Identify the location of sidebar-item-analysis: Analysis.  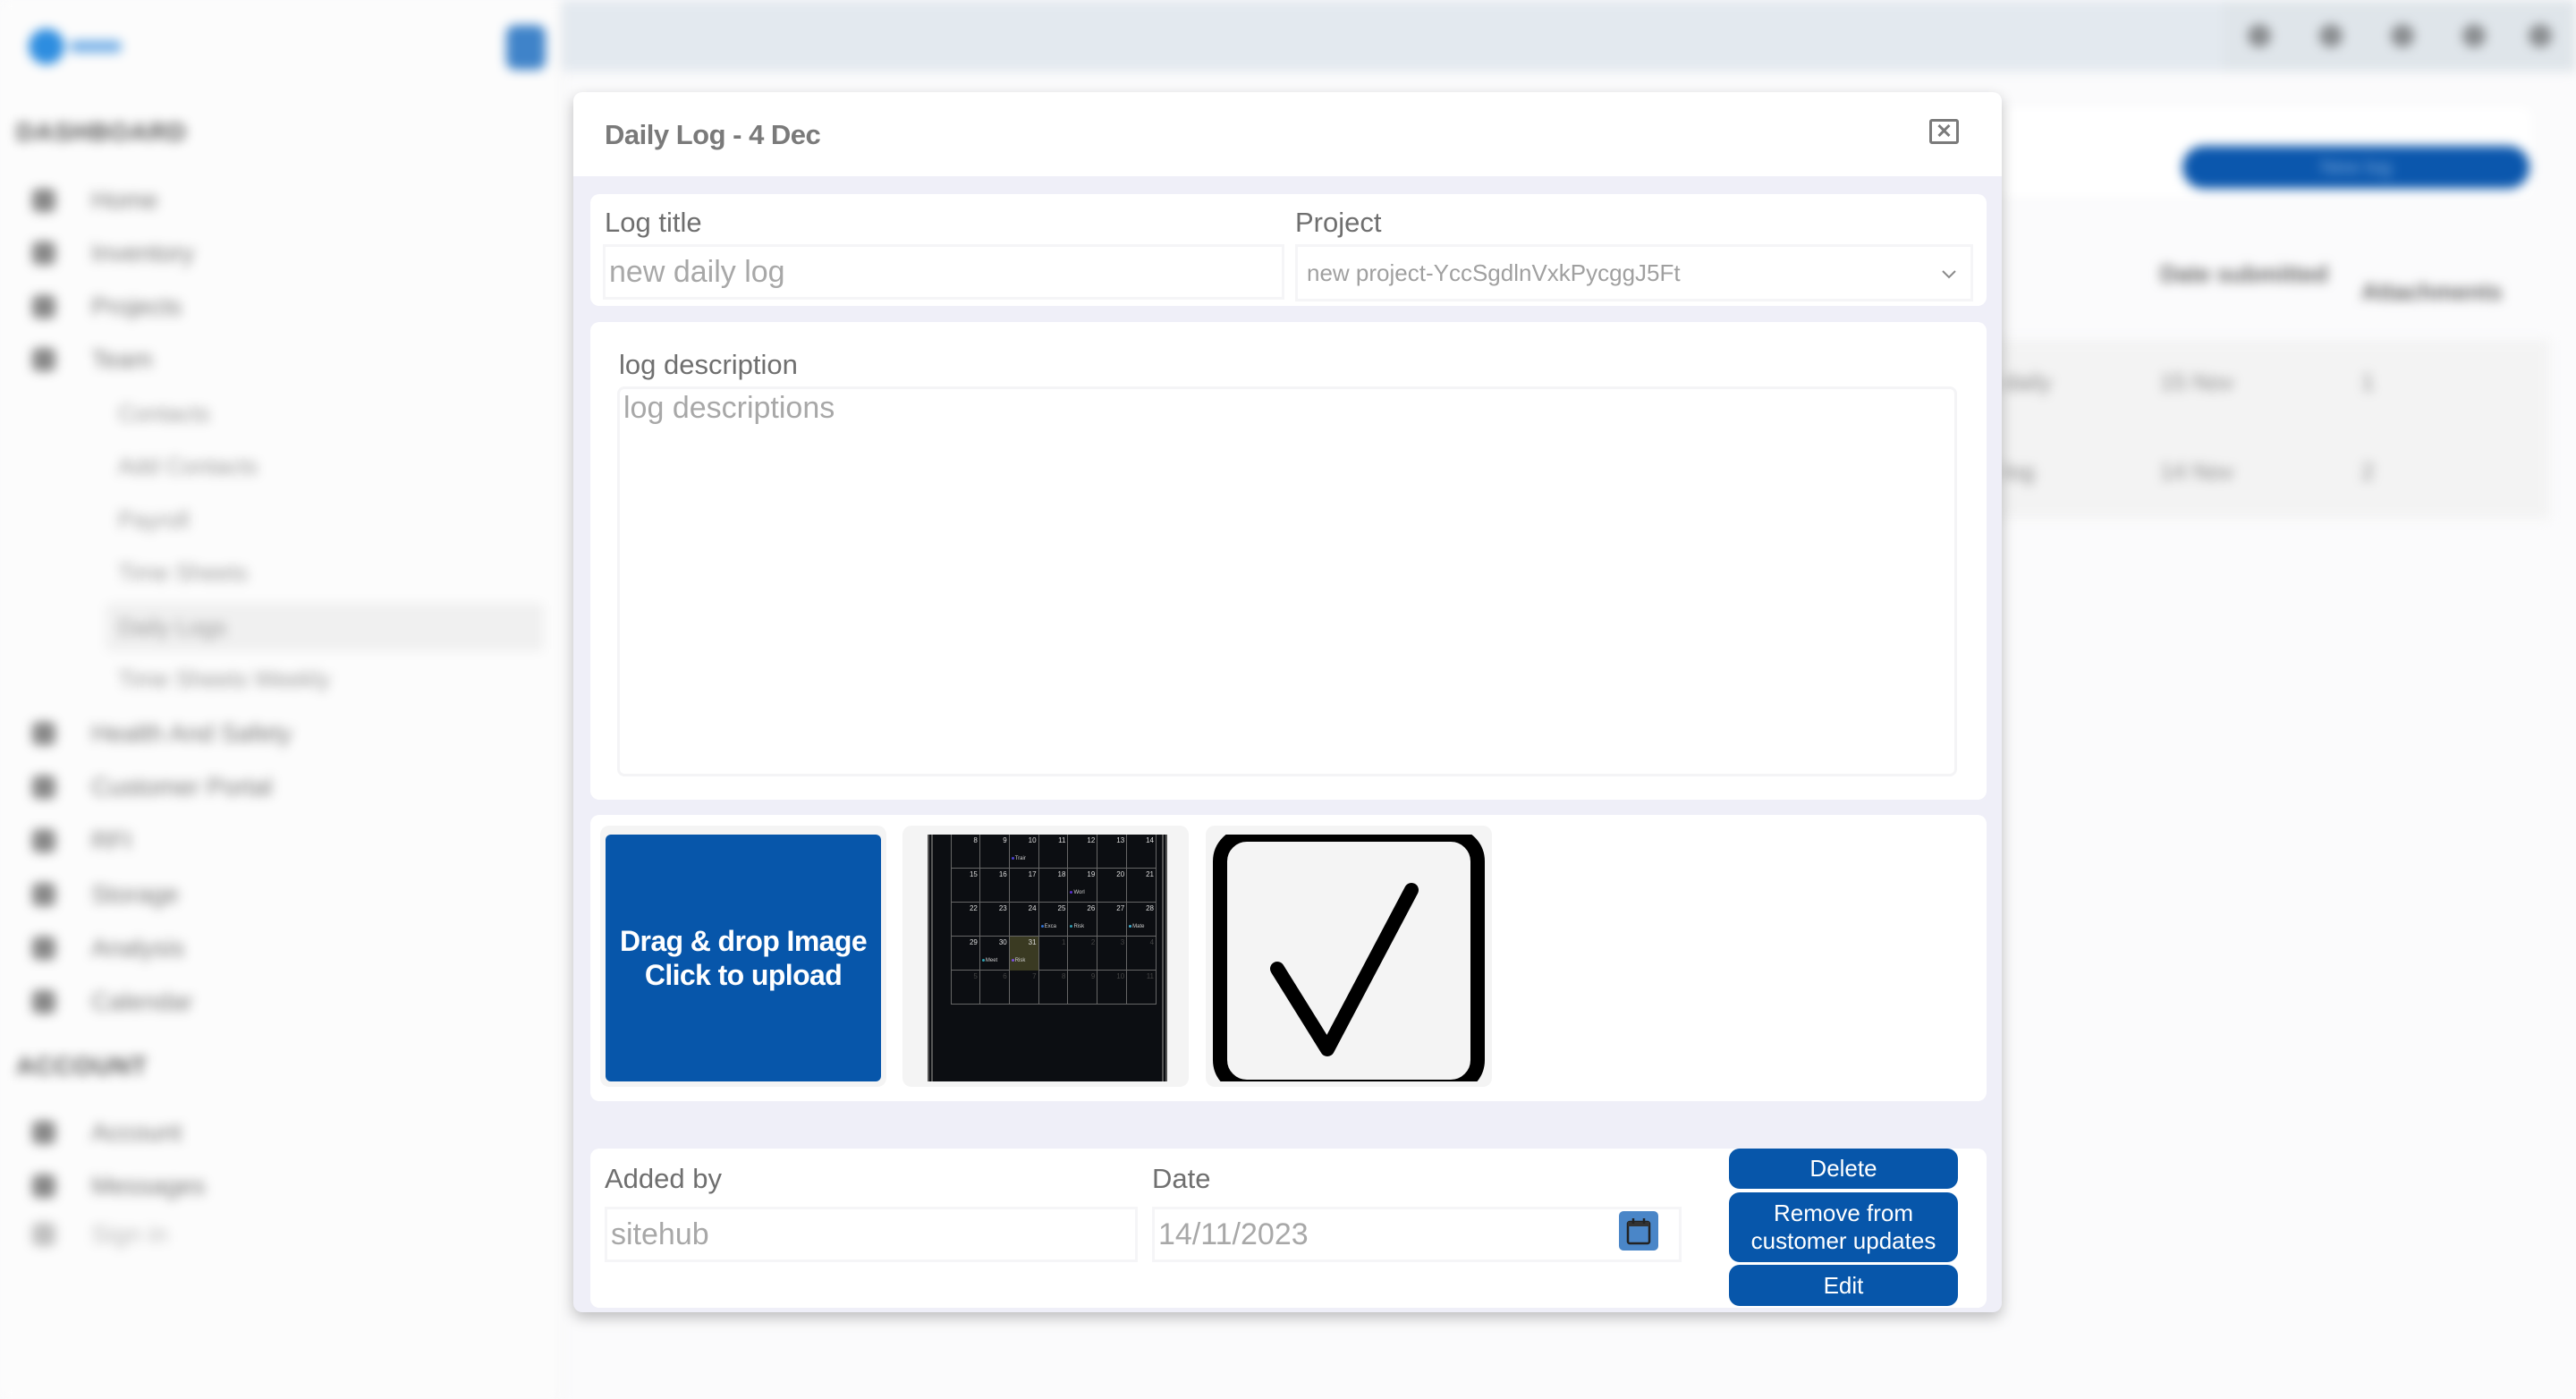
(108, 948).